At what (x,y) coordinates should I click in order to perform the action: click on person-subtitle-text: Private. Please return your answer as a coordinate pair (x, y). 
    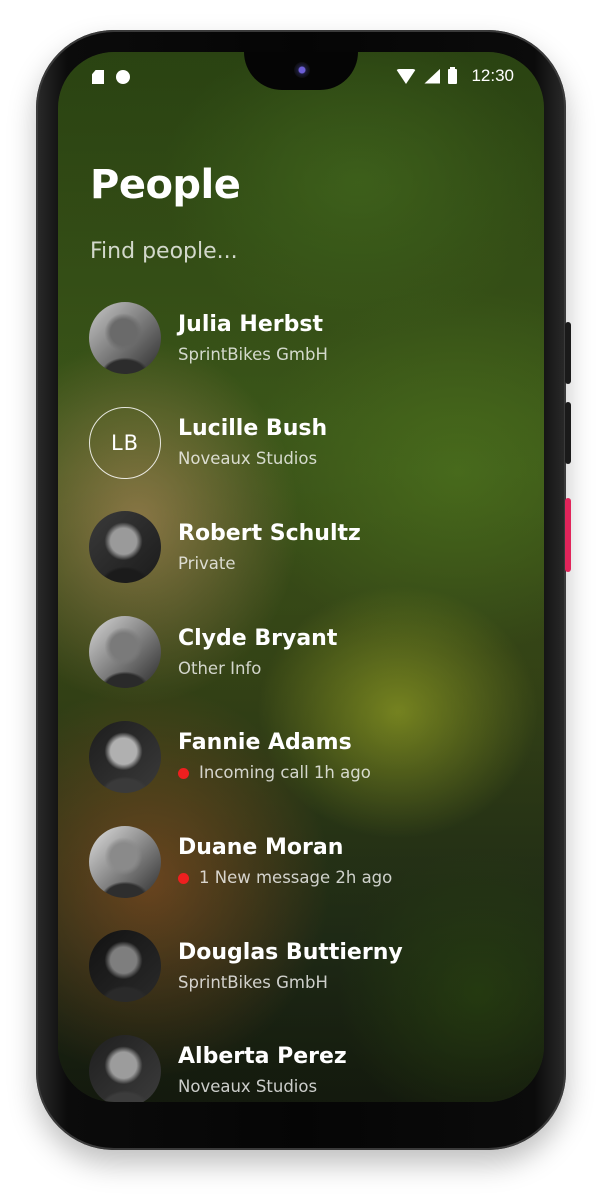
    Looking at the image, I should click on (207, 563).